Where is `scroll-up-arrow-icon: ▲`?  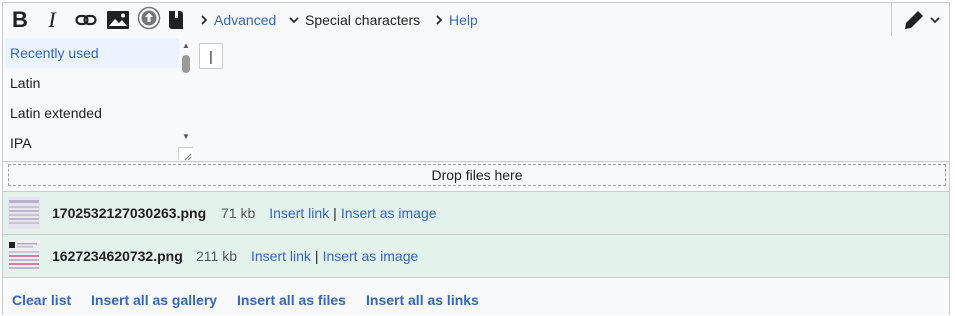
scroll-up-arrow-icon: ▲ is located at coordinates (186, 45).